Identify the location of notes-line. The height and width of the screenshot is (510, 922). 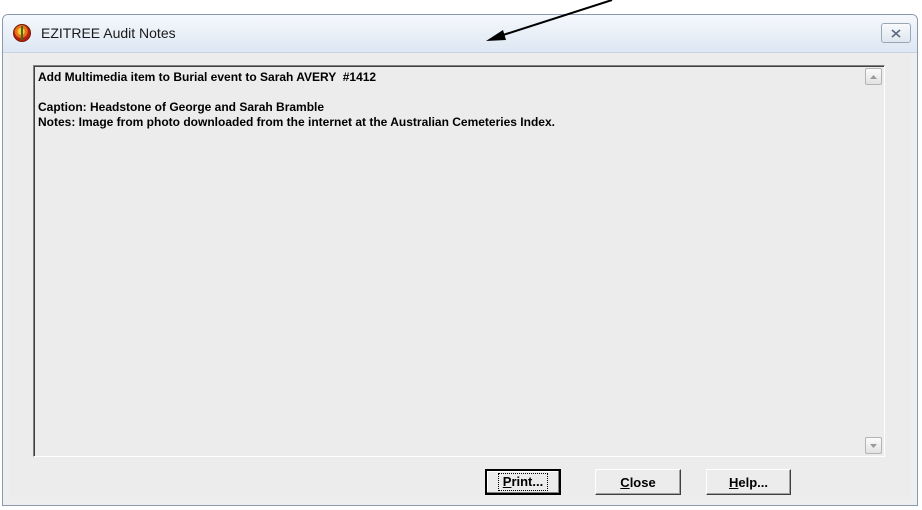
(449, 92).